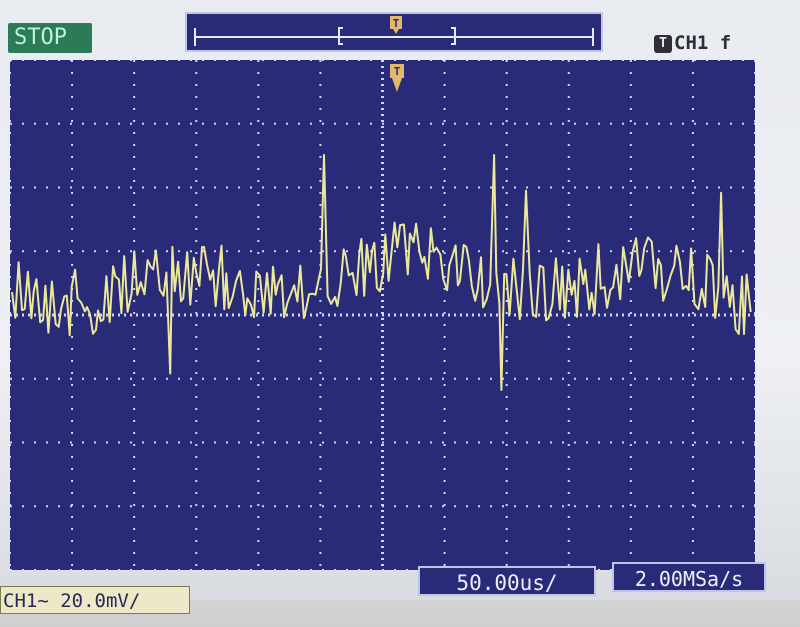 The width and height of the screenshot is (800, 627). Describe the element at coordinates (725, 43) in the screenshot. I see `trigger-slope-icon: f` at that location.